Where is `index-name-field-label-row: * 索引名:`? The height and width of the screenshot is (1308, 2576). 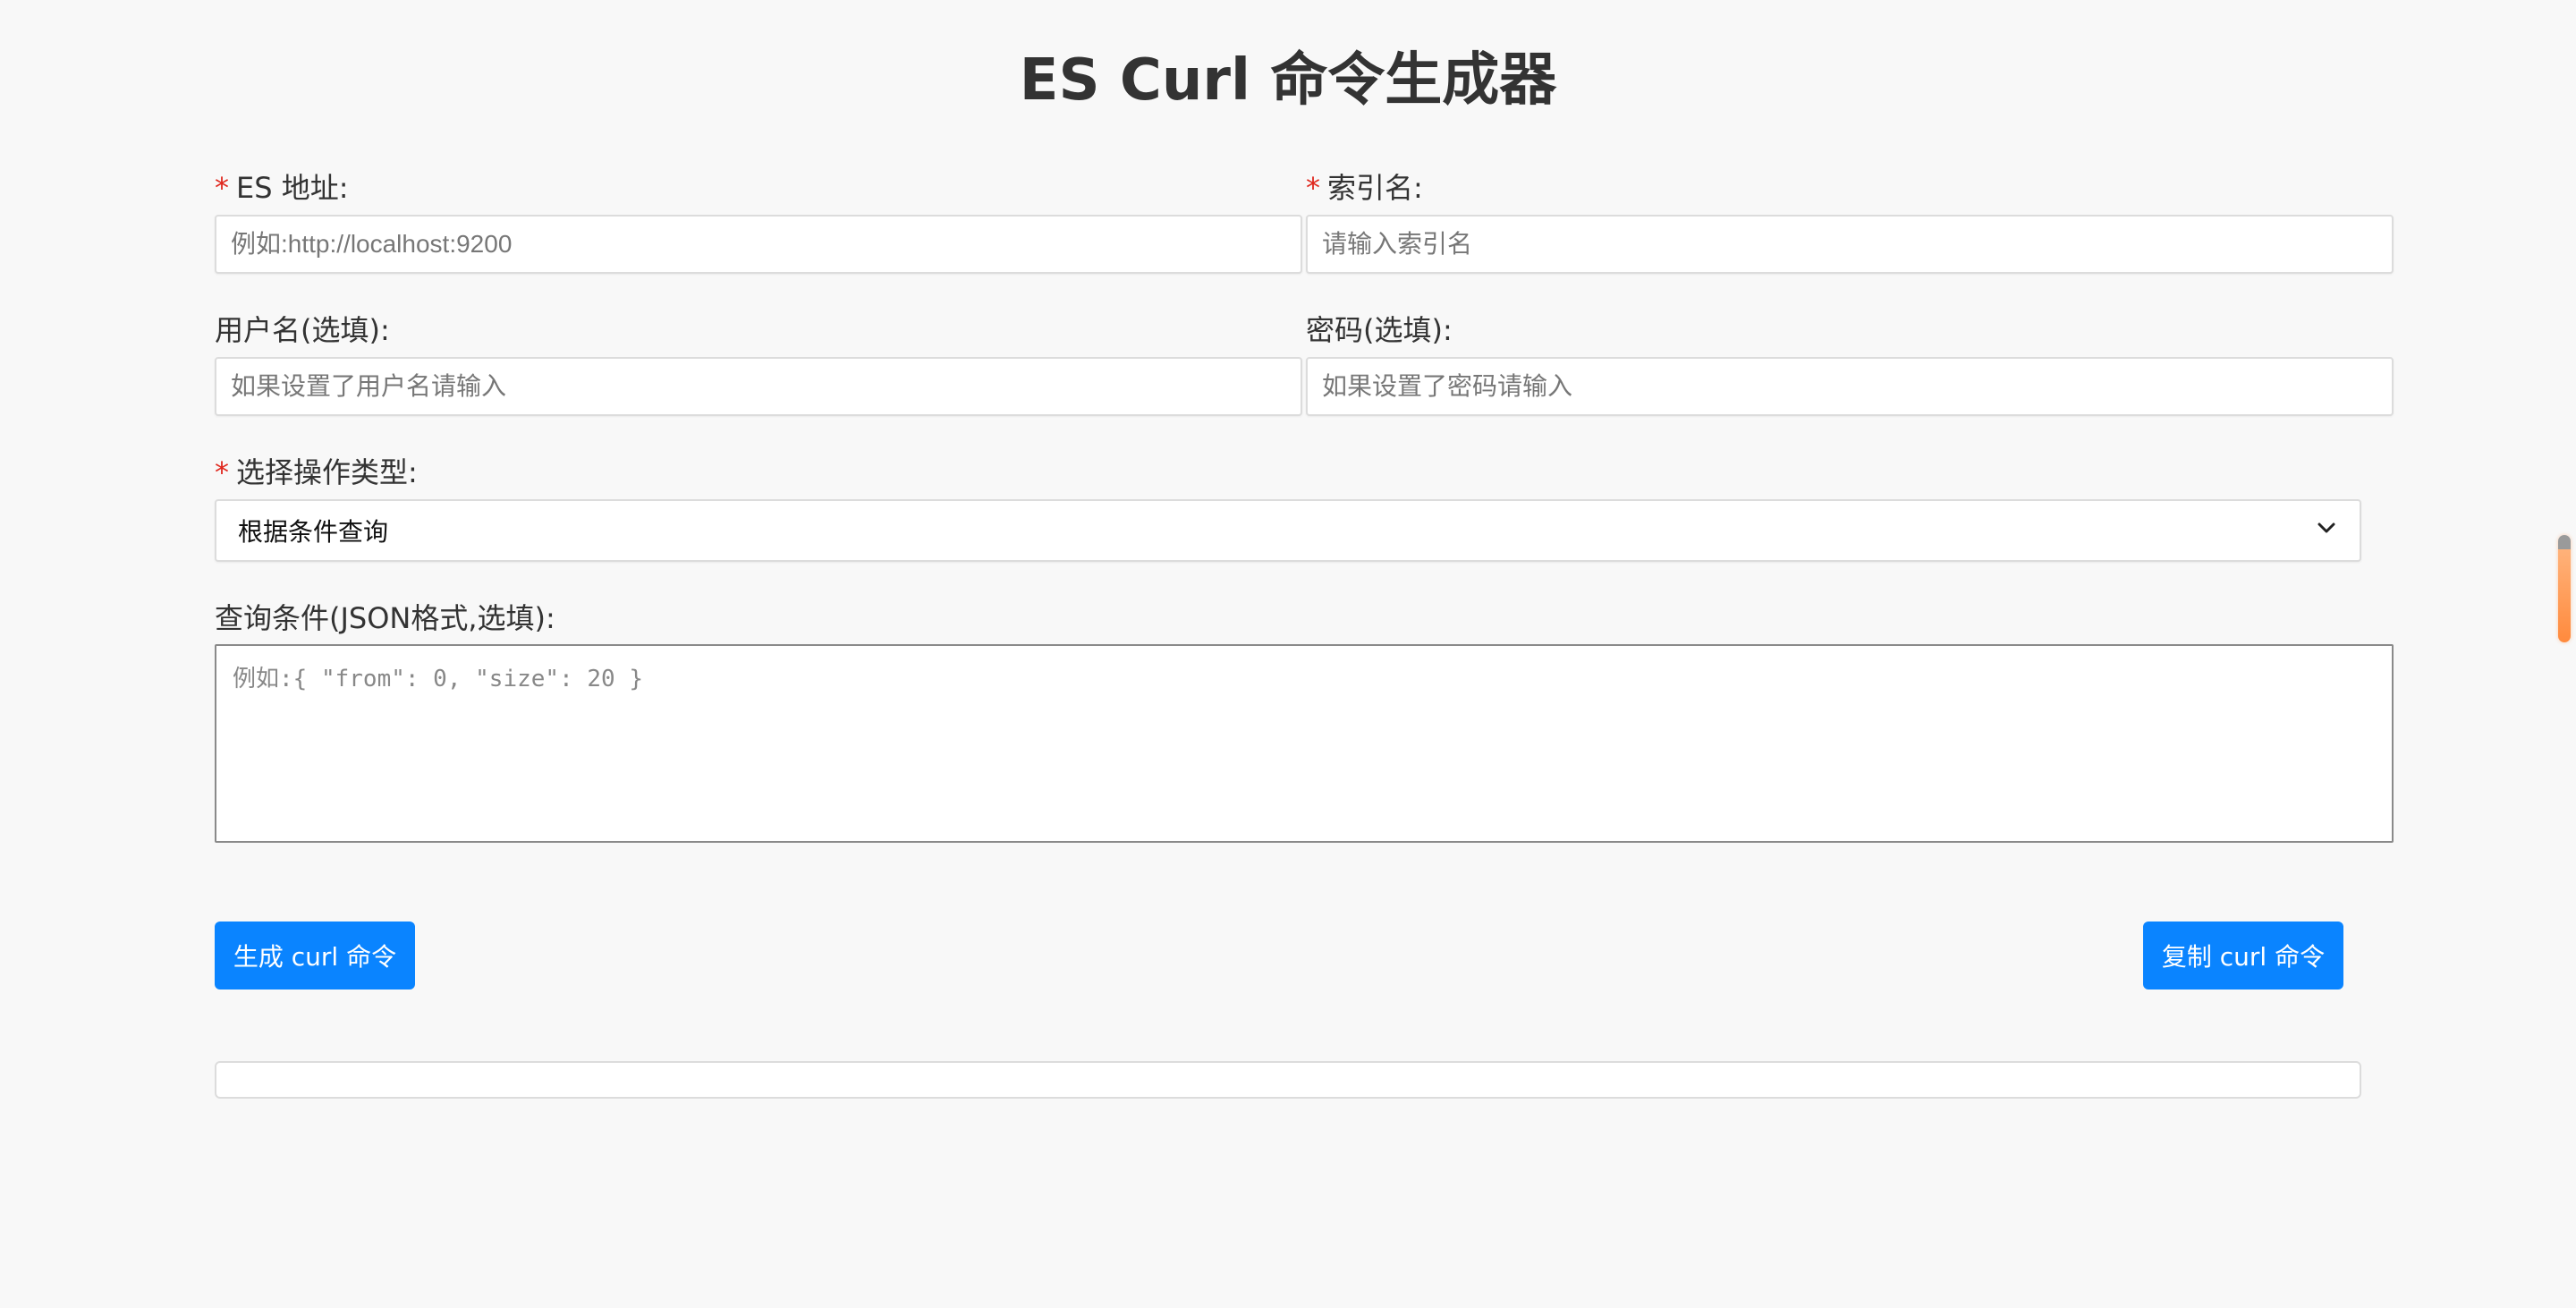 index-name-field-label-row: * 索引名: is located at coordinates (1364, 188).